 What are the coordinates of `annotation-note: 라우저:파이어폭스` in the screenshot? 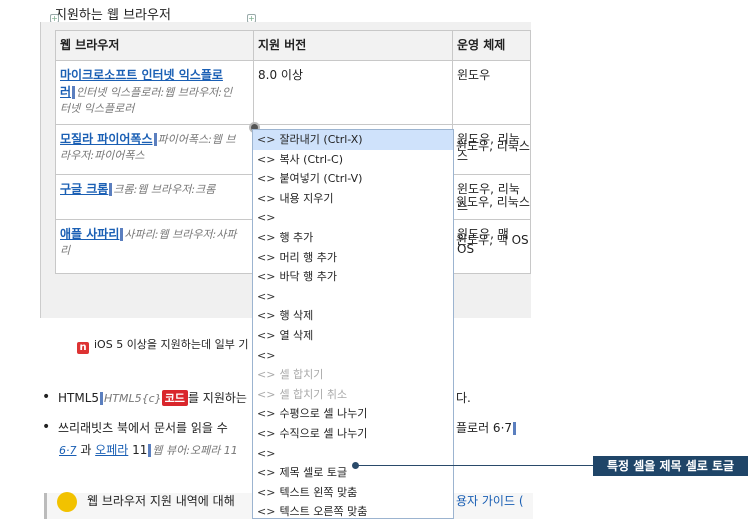 It's located at (102, 155).